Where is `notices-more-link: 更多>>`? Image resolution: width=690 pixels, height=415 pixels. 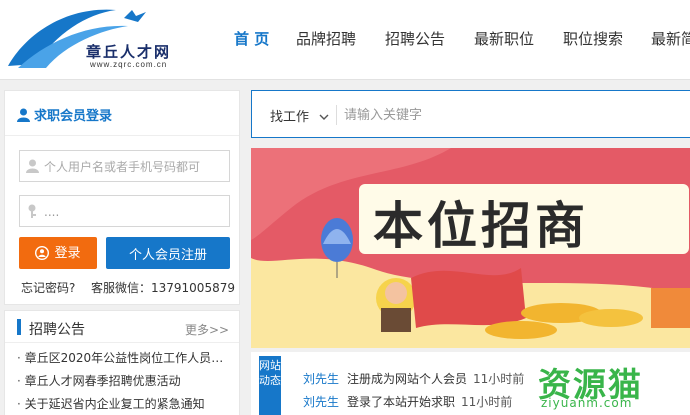 notices-more-link: 更多>> is located at coordinates (207, 329).